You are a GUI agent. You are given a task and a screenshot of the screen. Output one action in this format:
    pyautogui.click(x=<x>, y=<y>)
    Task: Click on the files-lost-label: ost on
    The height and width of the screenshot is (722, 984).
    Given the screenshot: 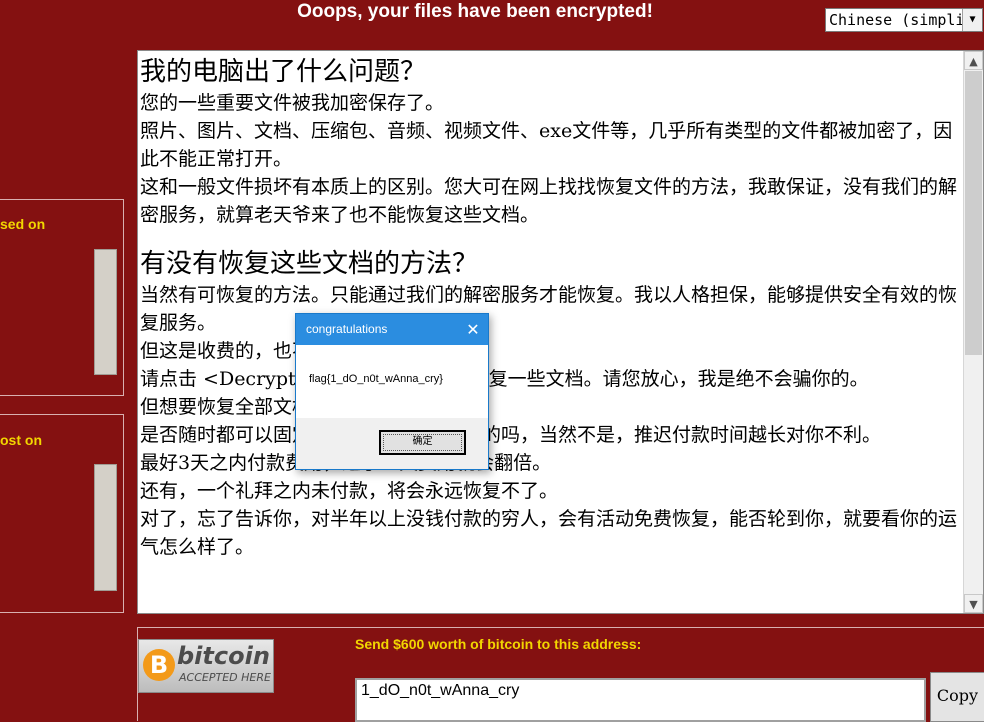 What is the action you would take?
    pyautogui.click(x=21, y=440)
    